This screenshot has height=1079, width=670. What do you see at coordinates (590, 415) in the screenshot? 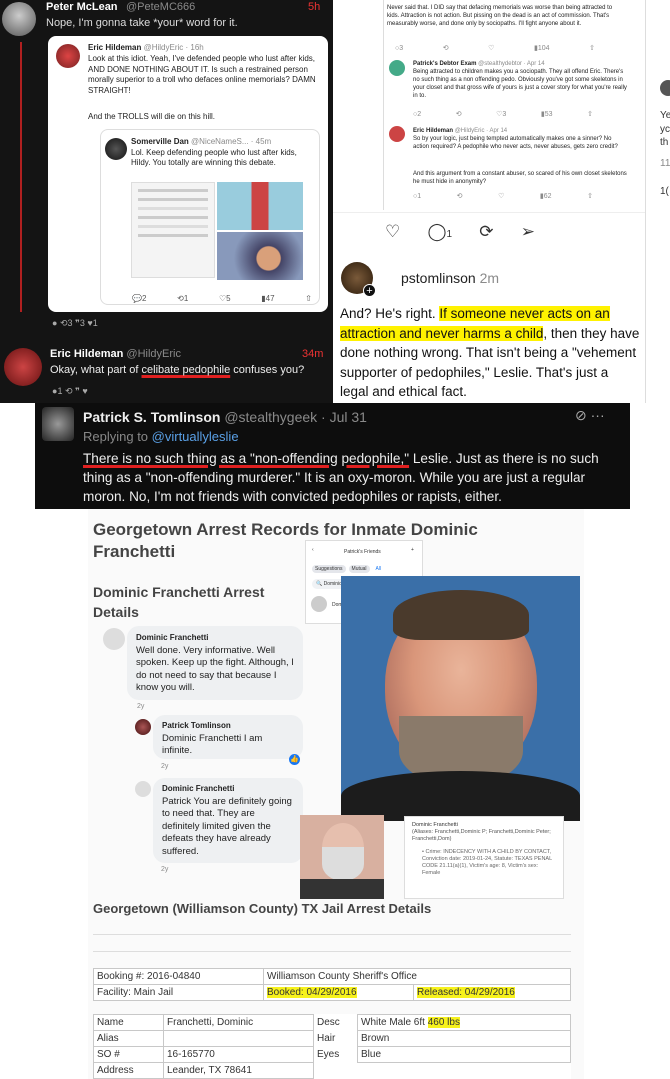
I see `more-icon: ⊘ ···` at bounding box center [590, 415].